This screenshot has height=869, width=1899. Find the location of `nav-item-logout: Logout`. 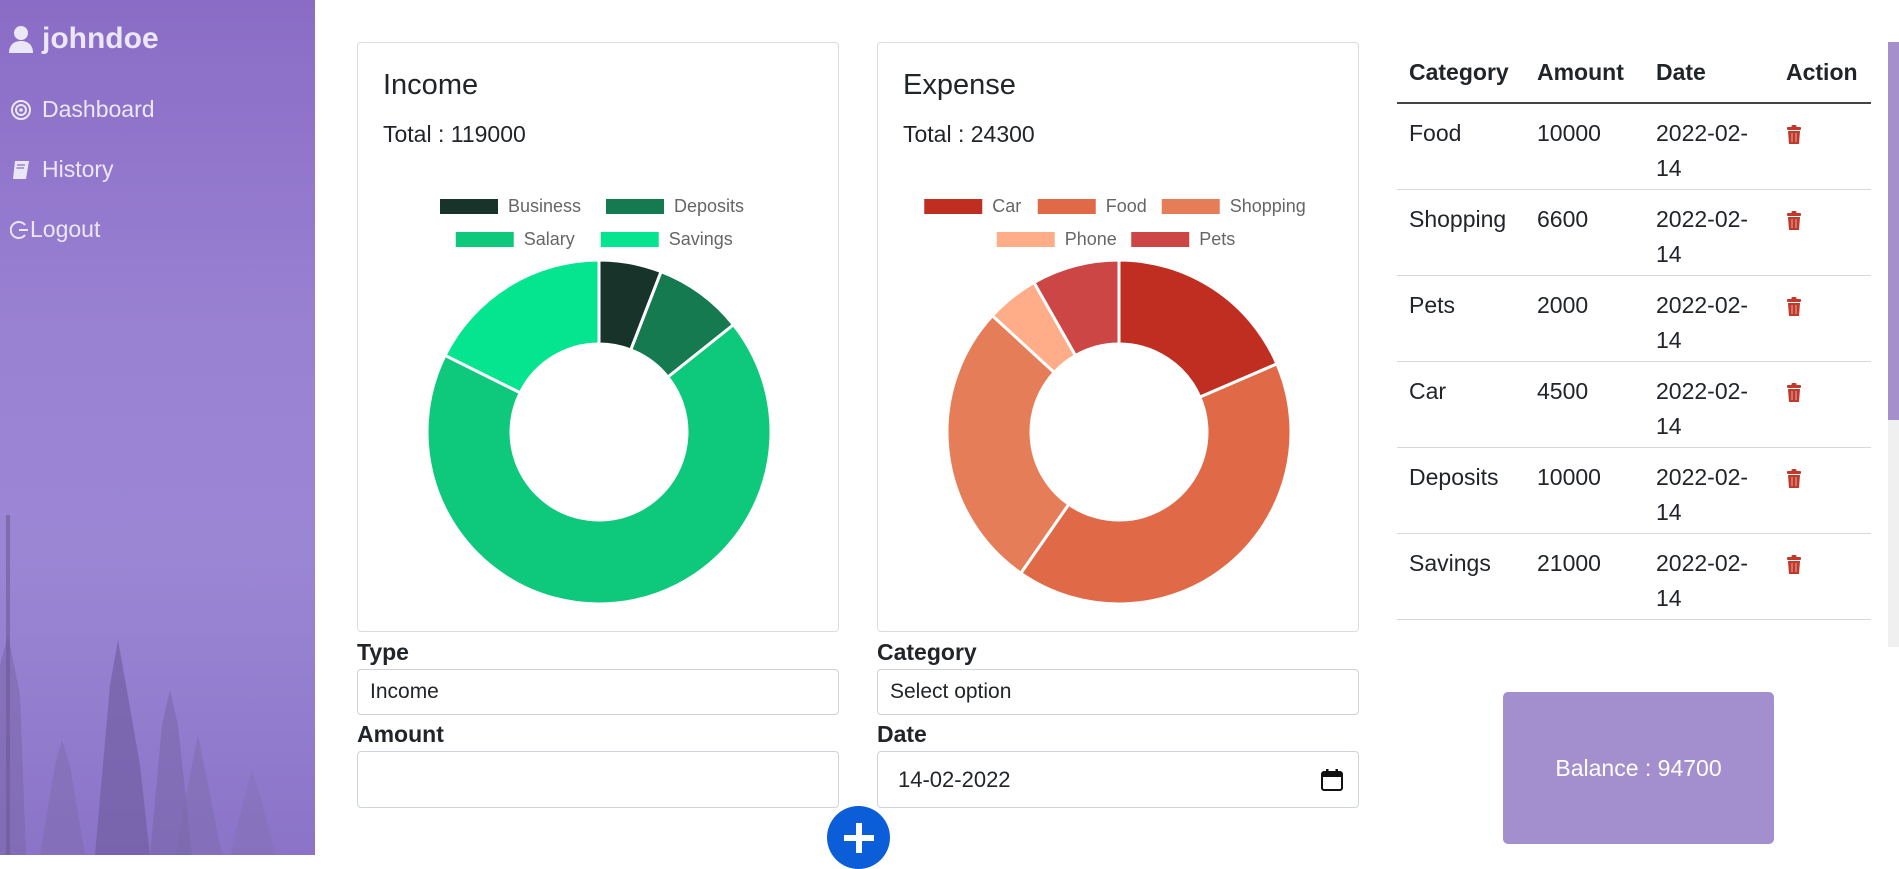

nav-item-logout: Logout is located at coordinates (55, 229).